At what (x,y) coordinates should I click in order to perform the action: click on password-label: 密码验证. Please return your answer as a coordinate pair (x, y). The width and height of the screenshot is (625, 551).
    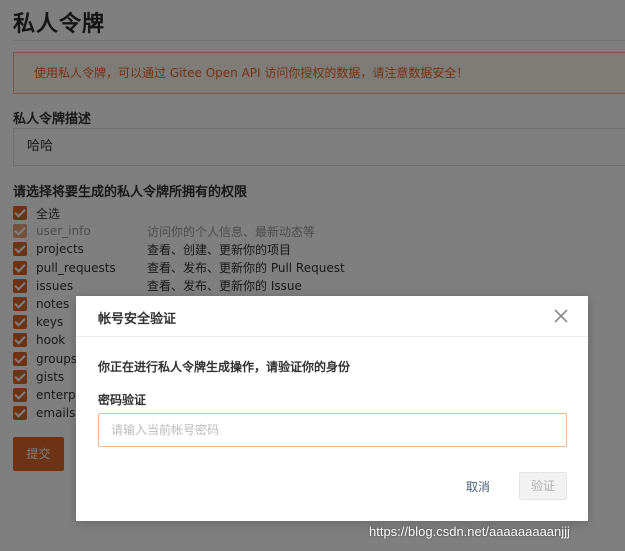
    Looking at the image, I should click on (122, 400).